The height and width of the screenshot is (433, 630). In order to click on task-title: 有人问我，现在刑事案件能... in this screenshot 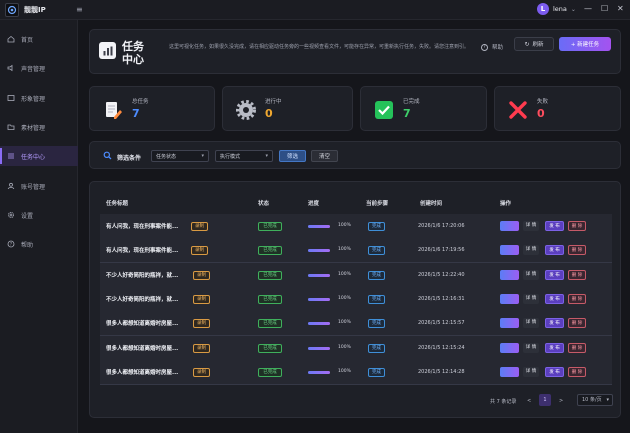, I will do `click(142, 227)`.